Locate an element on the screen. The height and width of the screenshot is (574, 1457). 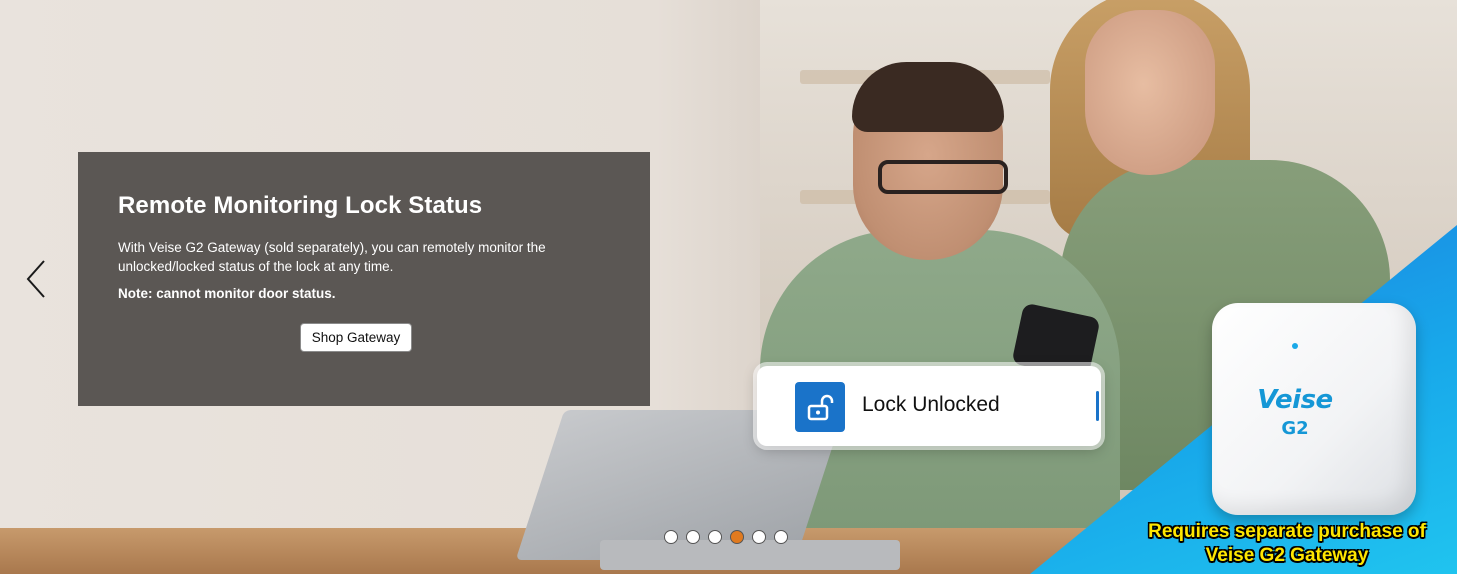
glasses-shape is located at coordinates (943, 177).